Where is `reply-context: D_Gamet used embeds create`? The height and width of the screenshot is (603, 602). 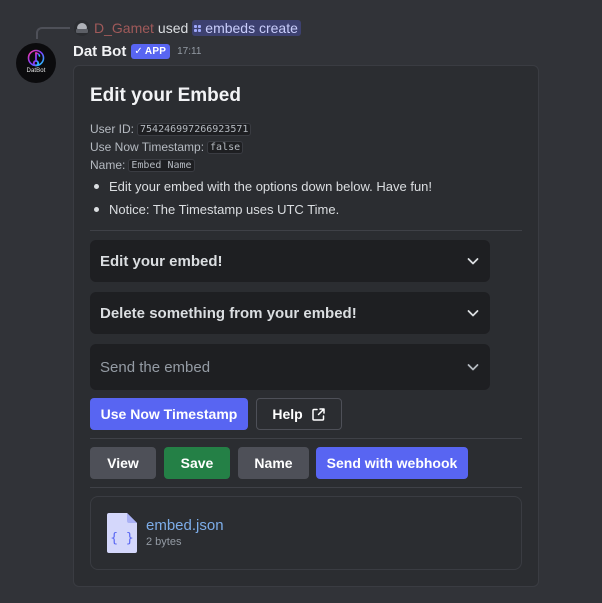
reply-context: D_Gamet used embeds create is located at coordinates (187, 28).